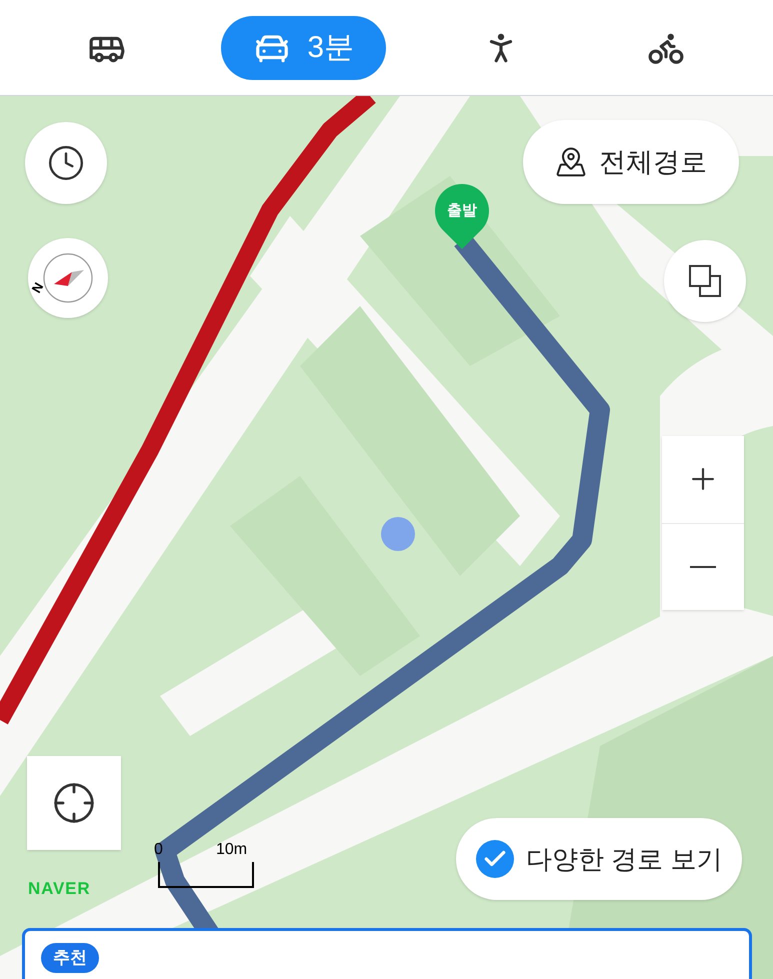 The image size is (773, 979). What do you see at coordinates (631, 162) in the screenshot?
I see `full-route-button: 전체경로` at bounding box center [631, 162].